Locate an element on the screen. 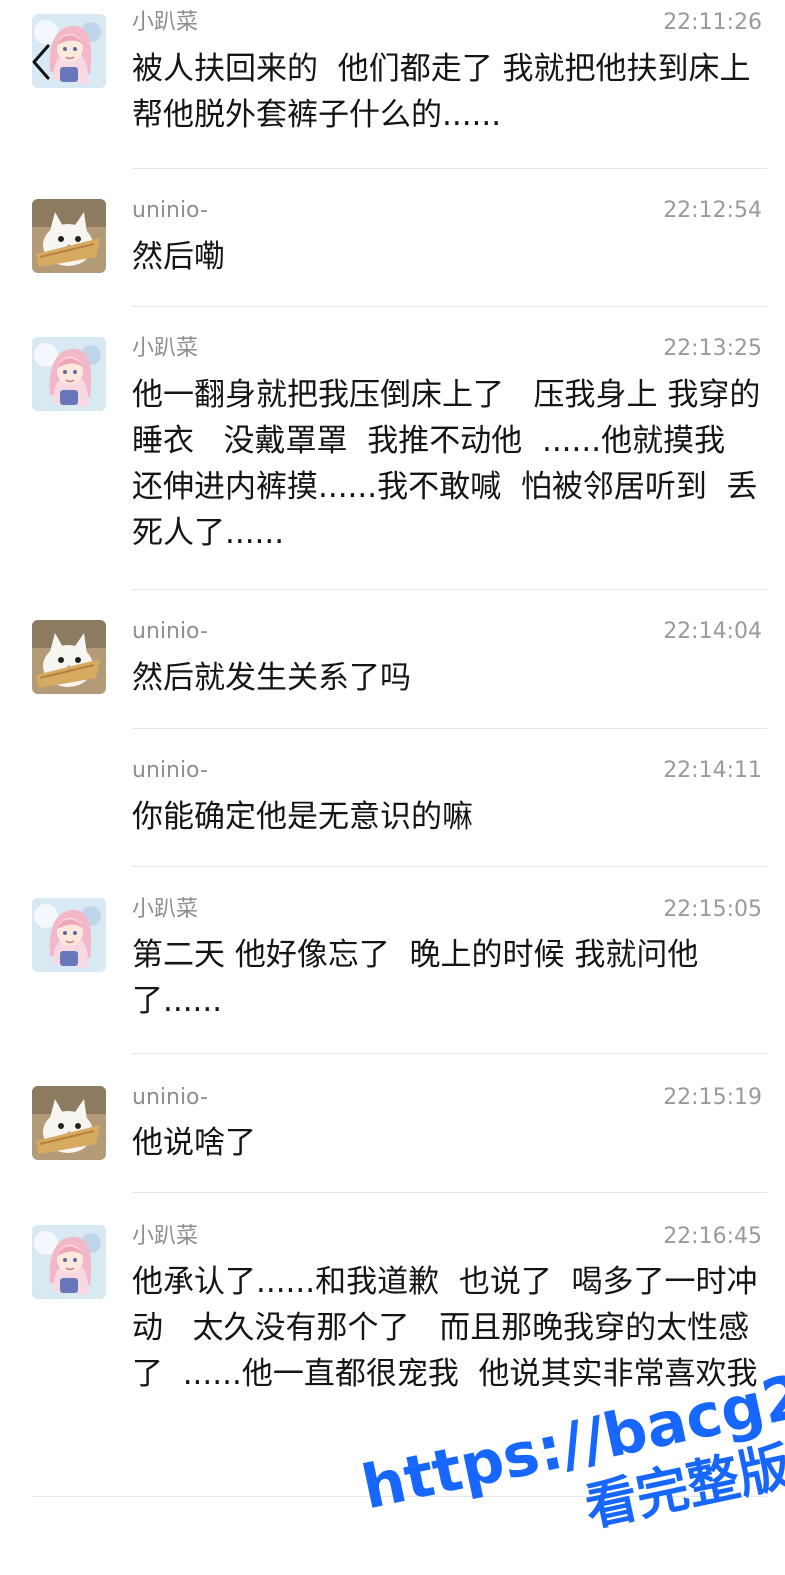 The height and width of the screenshot is (1575, 785). chat-message-2: uninio- 22:12:54 然后嘞 is located at coordinates (392, 239).